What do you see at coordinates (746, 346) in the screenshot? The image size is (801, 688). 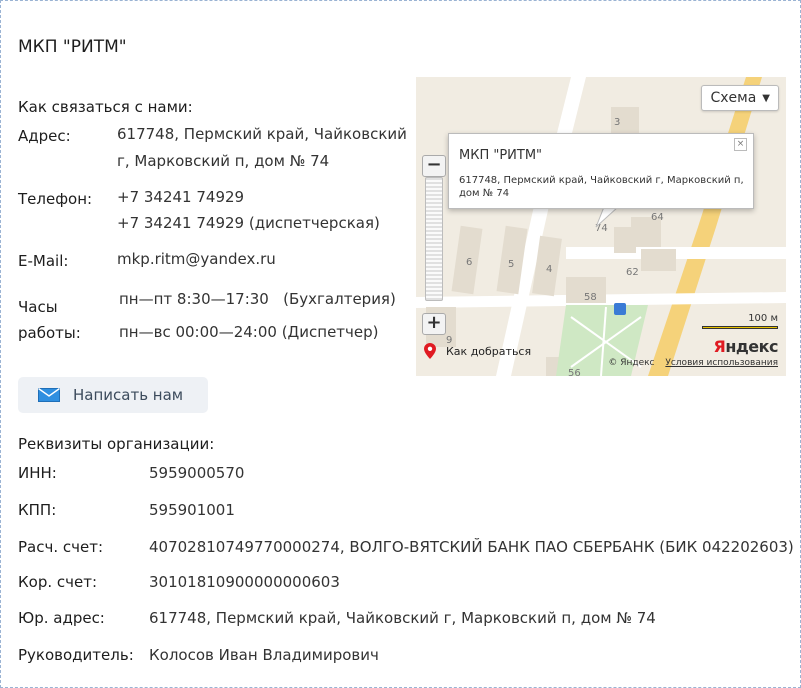 I see `yandex-logo: Яндекс` at bounding box center [746, 346].